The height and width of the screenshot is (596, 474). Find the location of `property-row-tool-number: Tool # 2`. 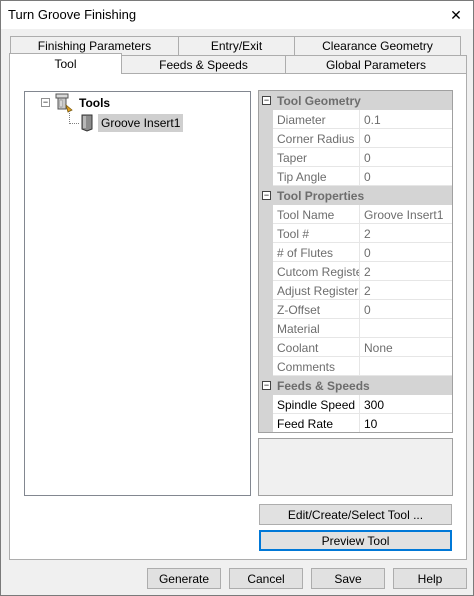

property-row-tool-number: Tool # 2 is located at coordinates (355, 233).